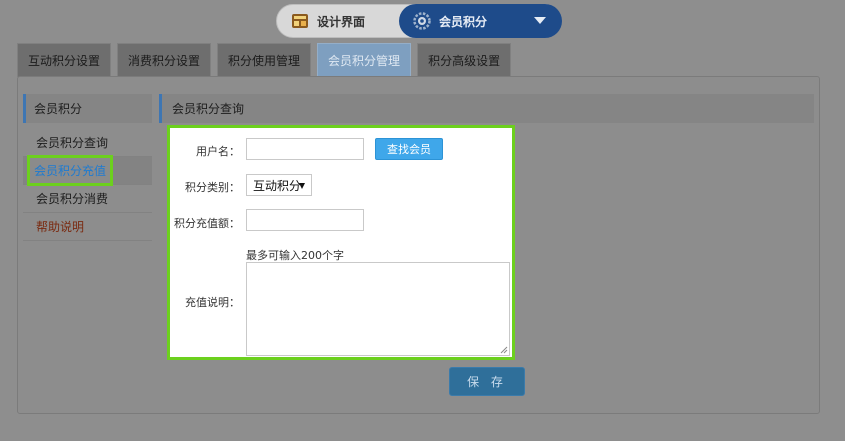 The image size is (845, 441). Describe the element at coordinates (305, 149) in the screenshot. I see `username-input` at that location.